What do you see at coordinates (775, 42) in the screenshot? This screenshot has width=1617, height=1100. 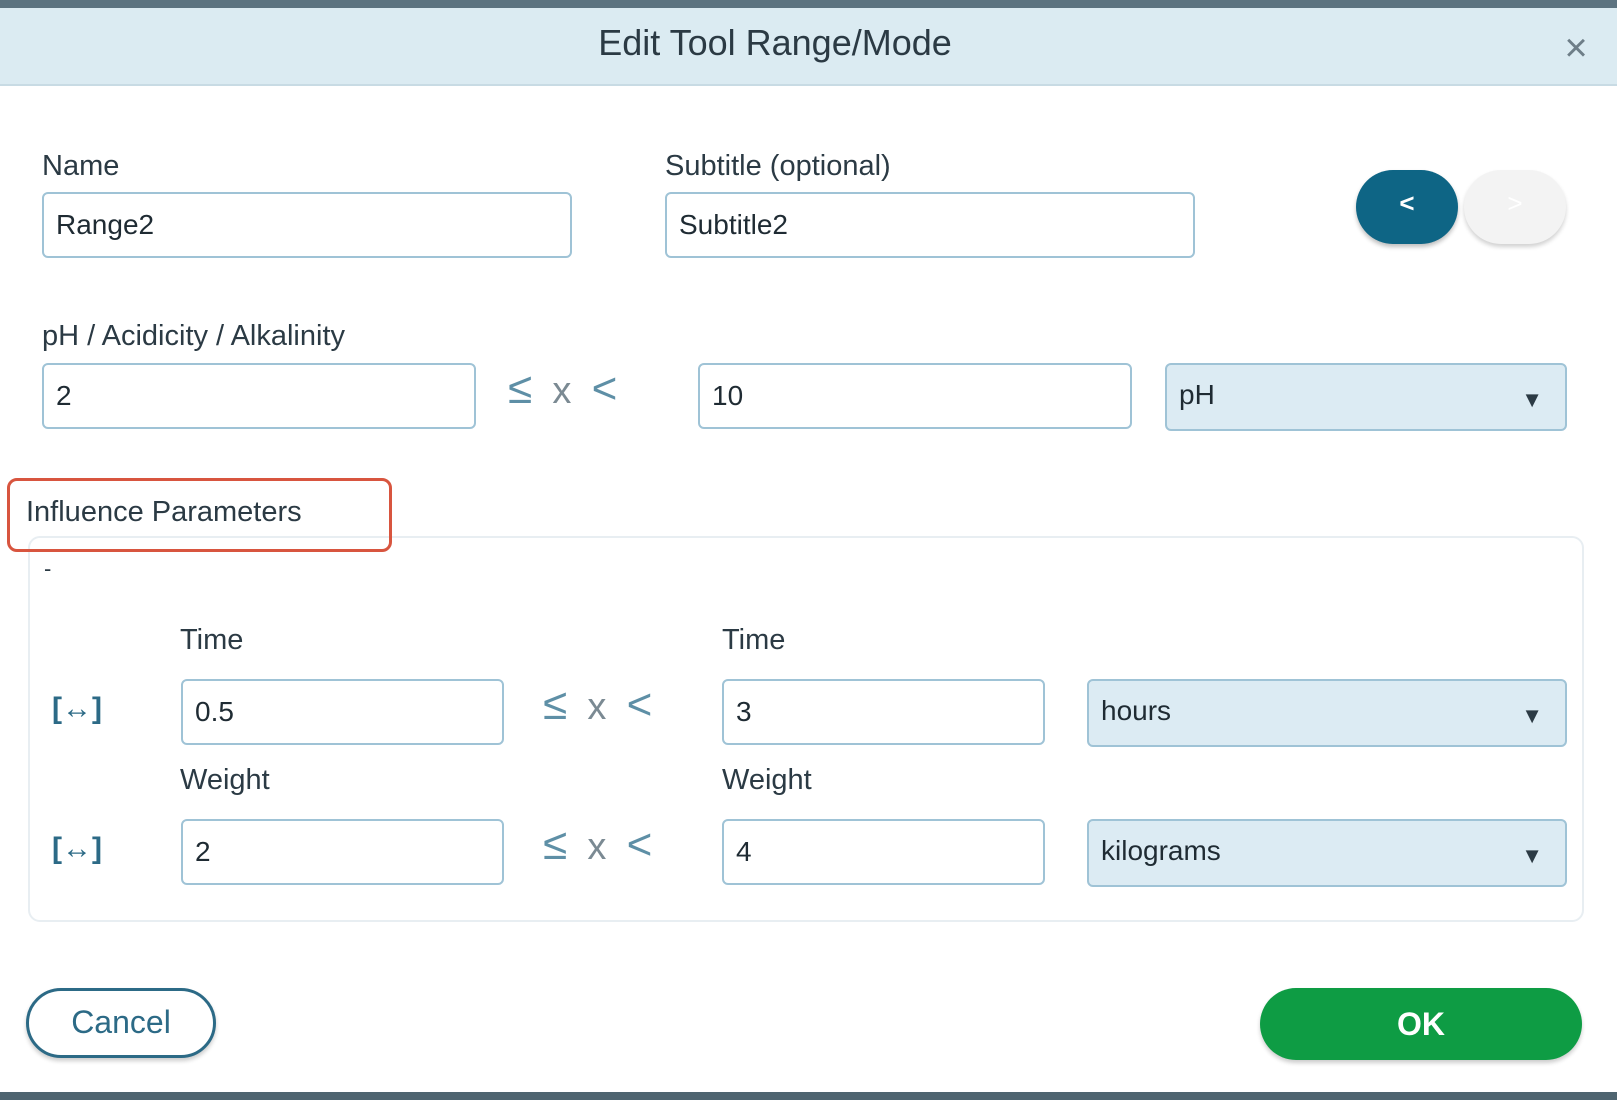 I see `dialog-title: Edit Tool Range/Mode` at bounding box center [775, 42].